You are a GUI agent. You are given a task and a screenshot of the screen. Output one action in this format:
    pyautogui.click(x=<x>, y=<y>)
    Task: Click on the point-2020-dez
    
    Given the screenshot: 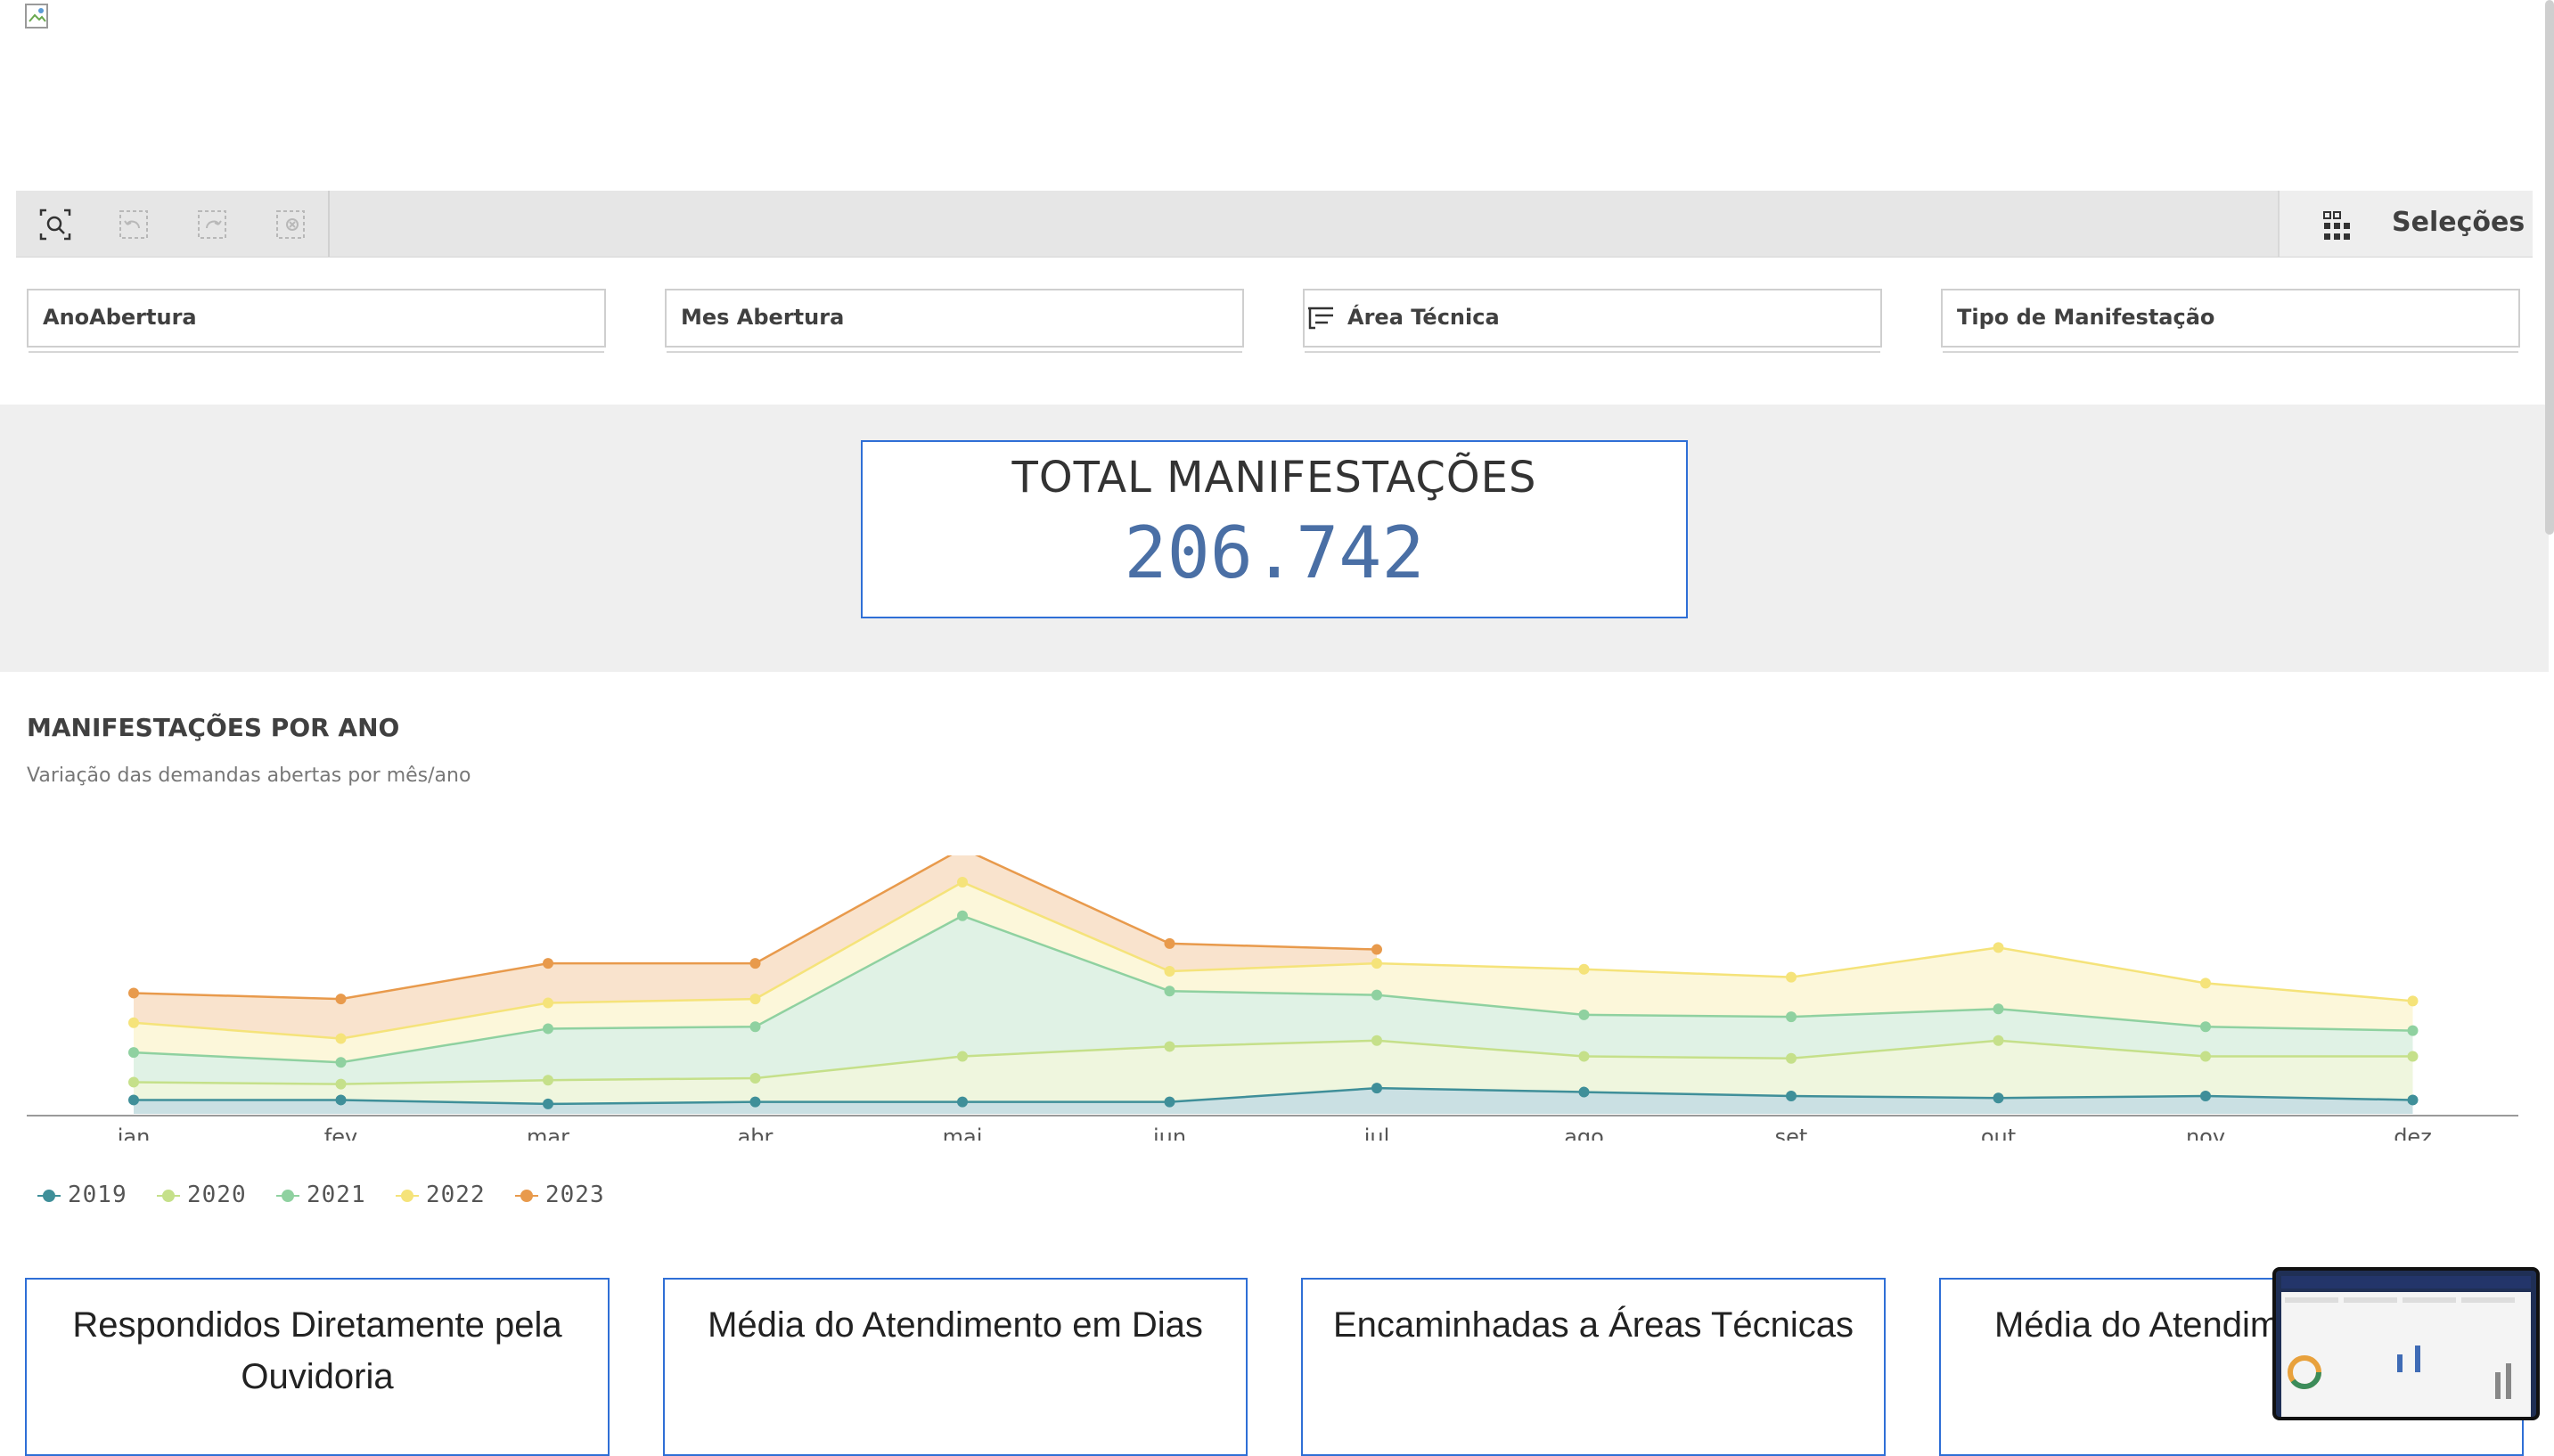 What is the action you would take?
    pyautogui.click(x=2413, y=1056)
    